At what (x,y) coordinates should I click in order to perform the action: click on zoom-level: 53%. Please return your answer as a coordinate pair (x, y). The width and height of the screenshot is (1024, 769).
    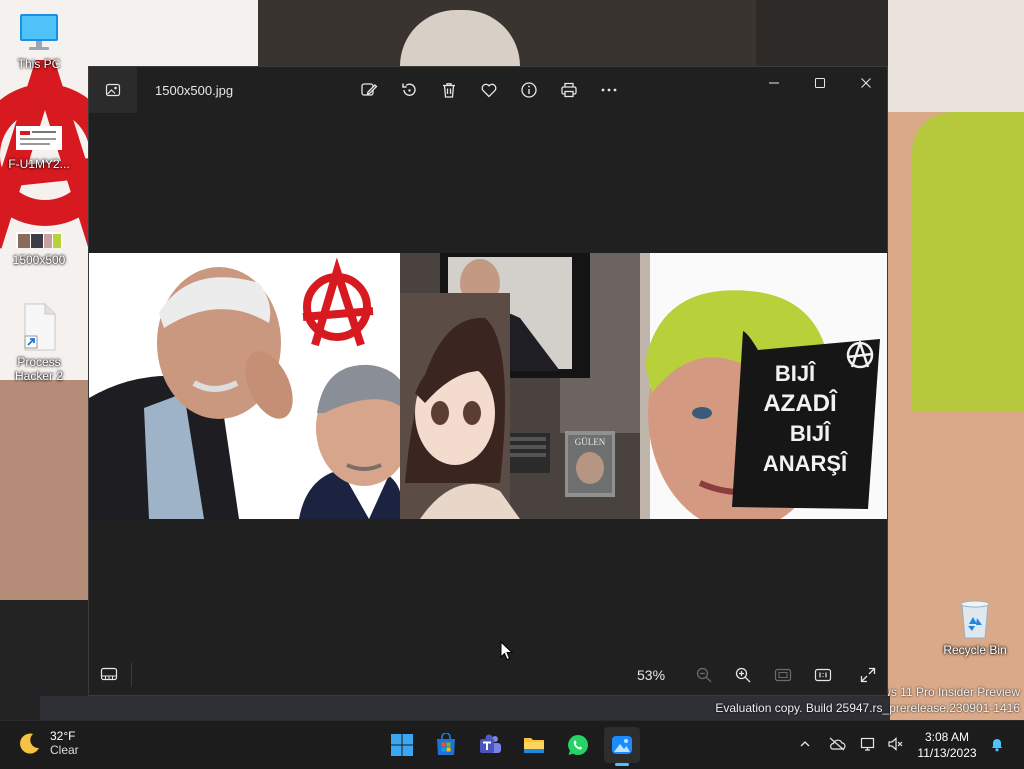
    Looking at the image, I should click on (651, 675).